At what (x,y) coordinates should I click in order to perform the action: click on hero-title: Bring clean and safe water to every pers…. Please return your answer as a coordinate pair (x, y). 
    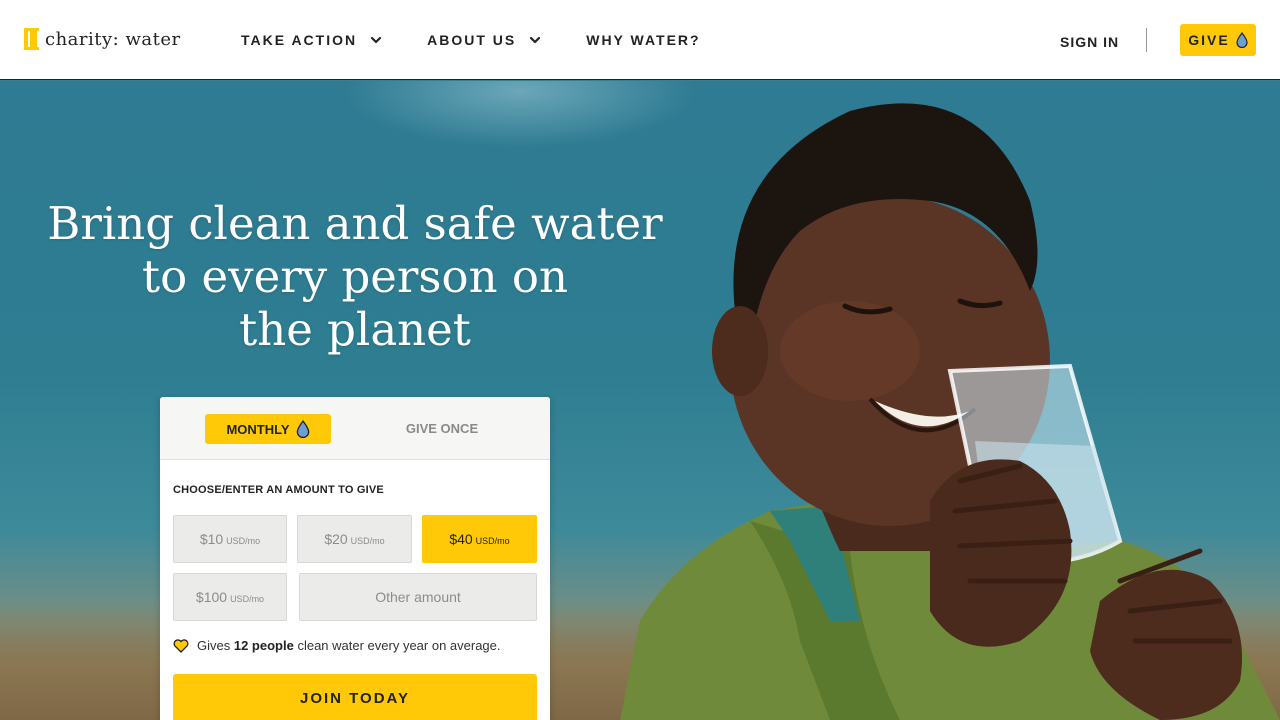
    Looking at the image, I should click on (355, 276).